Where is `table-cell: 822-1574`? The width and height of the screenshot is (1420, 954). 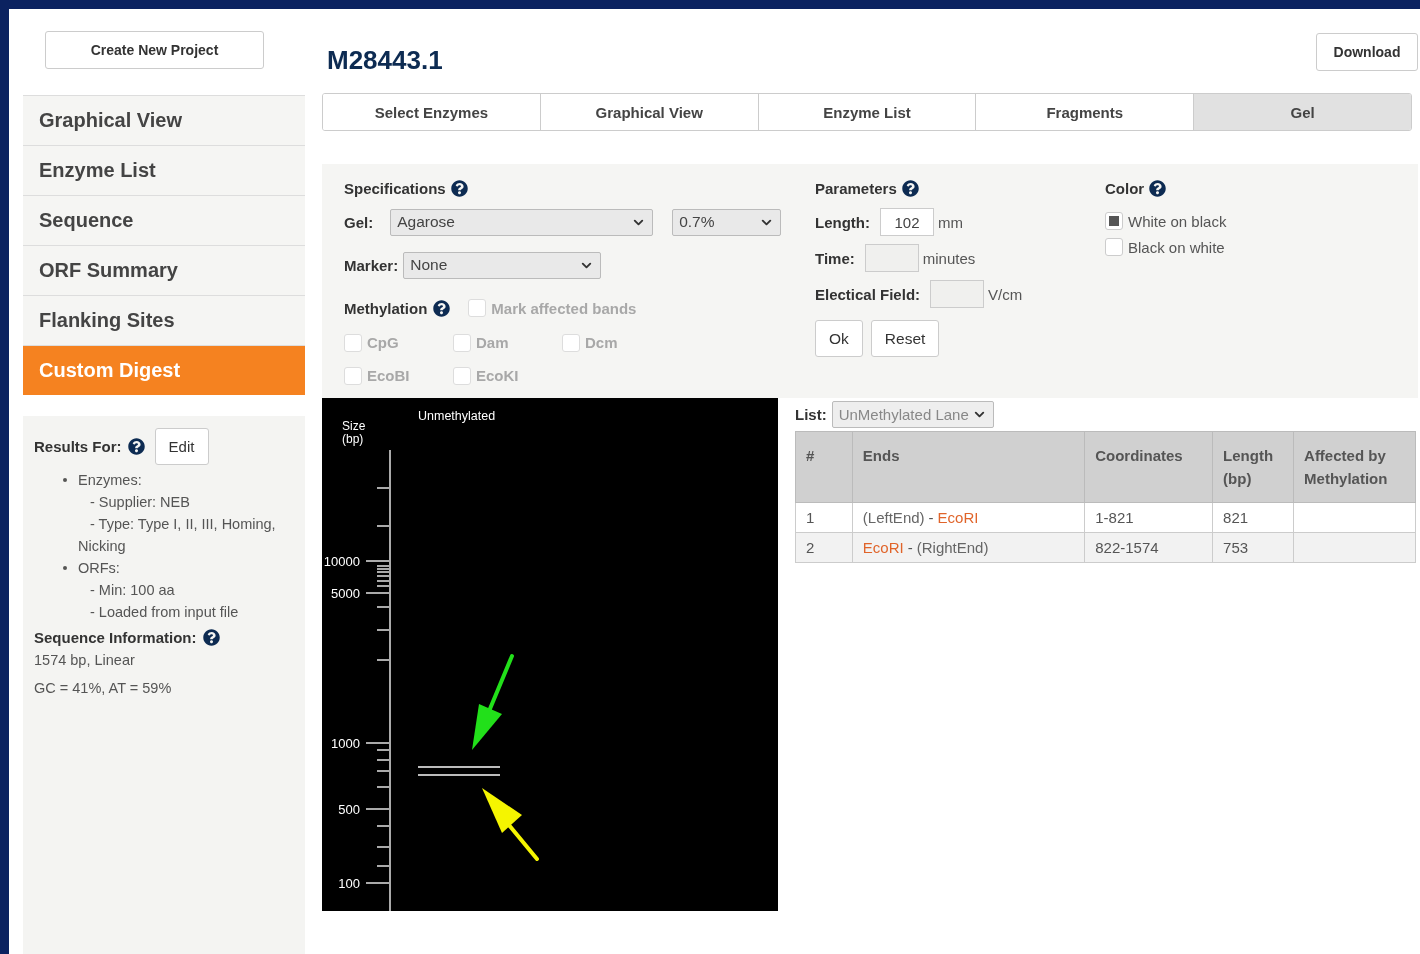
table-cell: 822-1574 is located at coordinates (1148, 547).